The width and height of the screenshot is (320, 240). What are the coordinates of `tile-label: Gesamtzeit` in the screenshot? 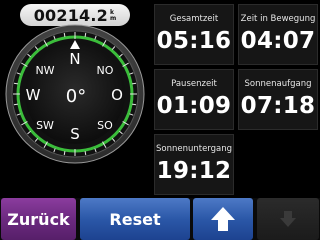 It's located at (194, 19).